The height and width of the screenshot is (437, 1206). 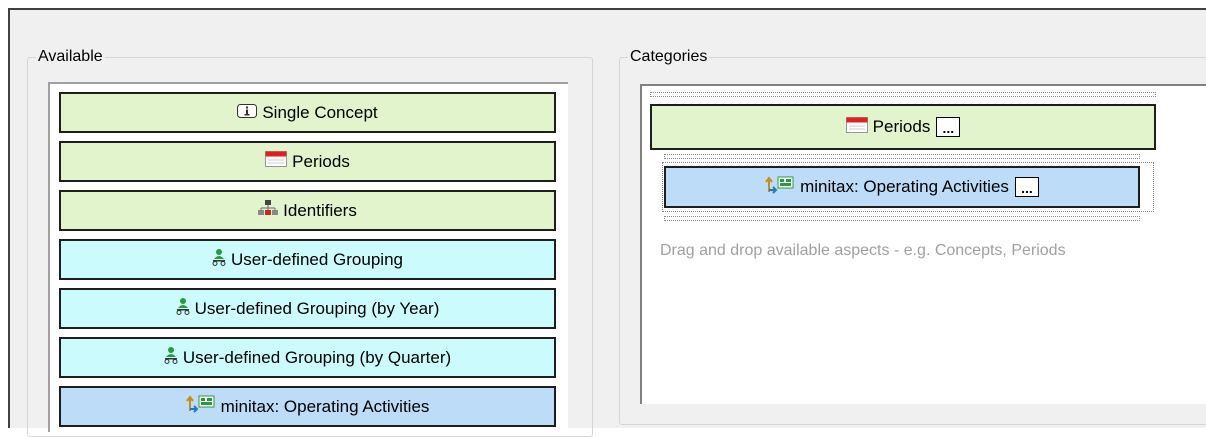 What do you see at coordinates (669, 57) in the screenshot?
I see `categories-label: Categories` at bounding box center [669, 57].